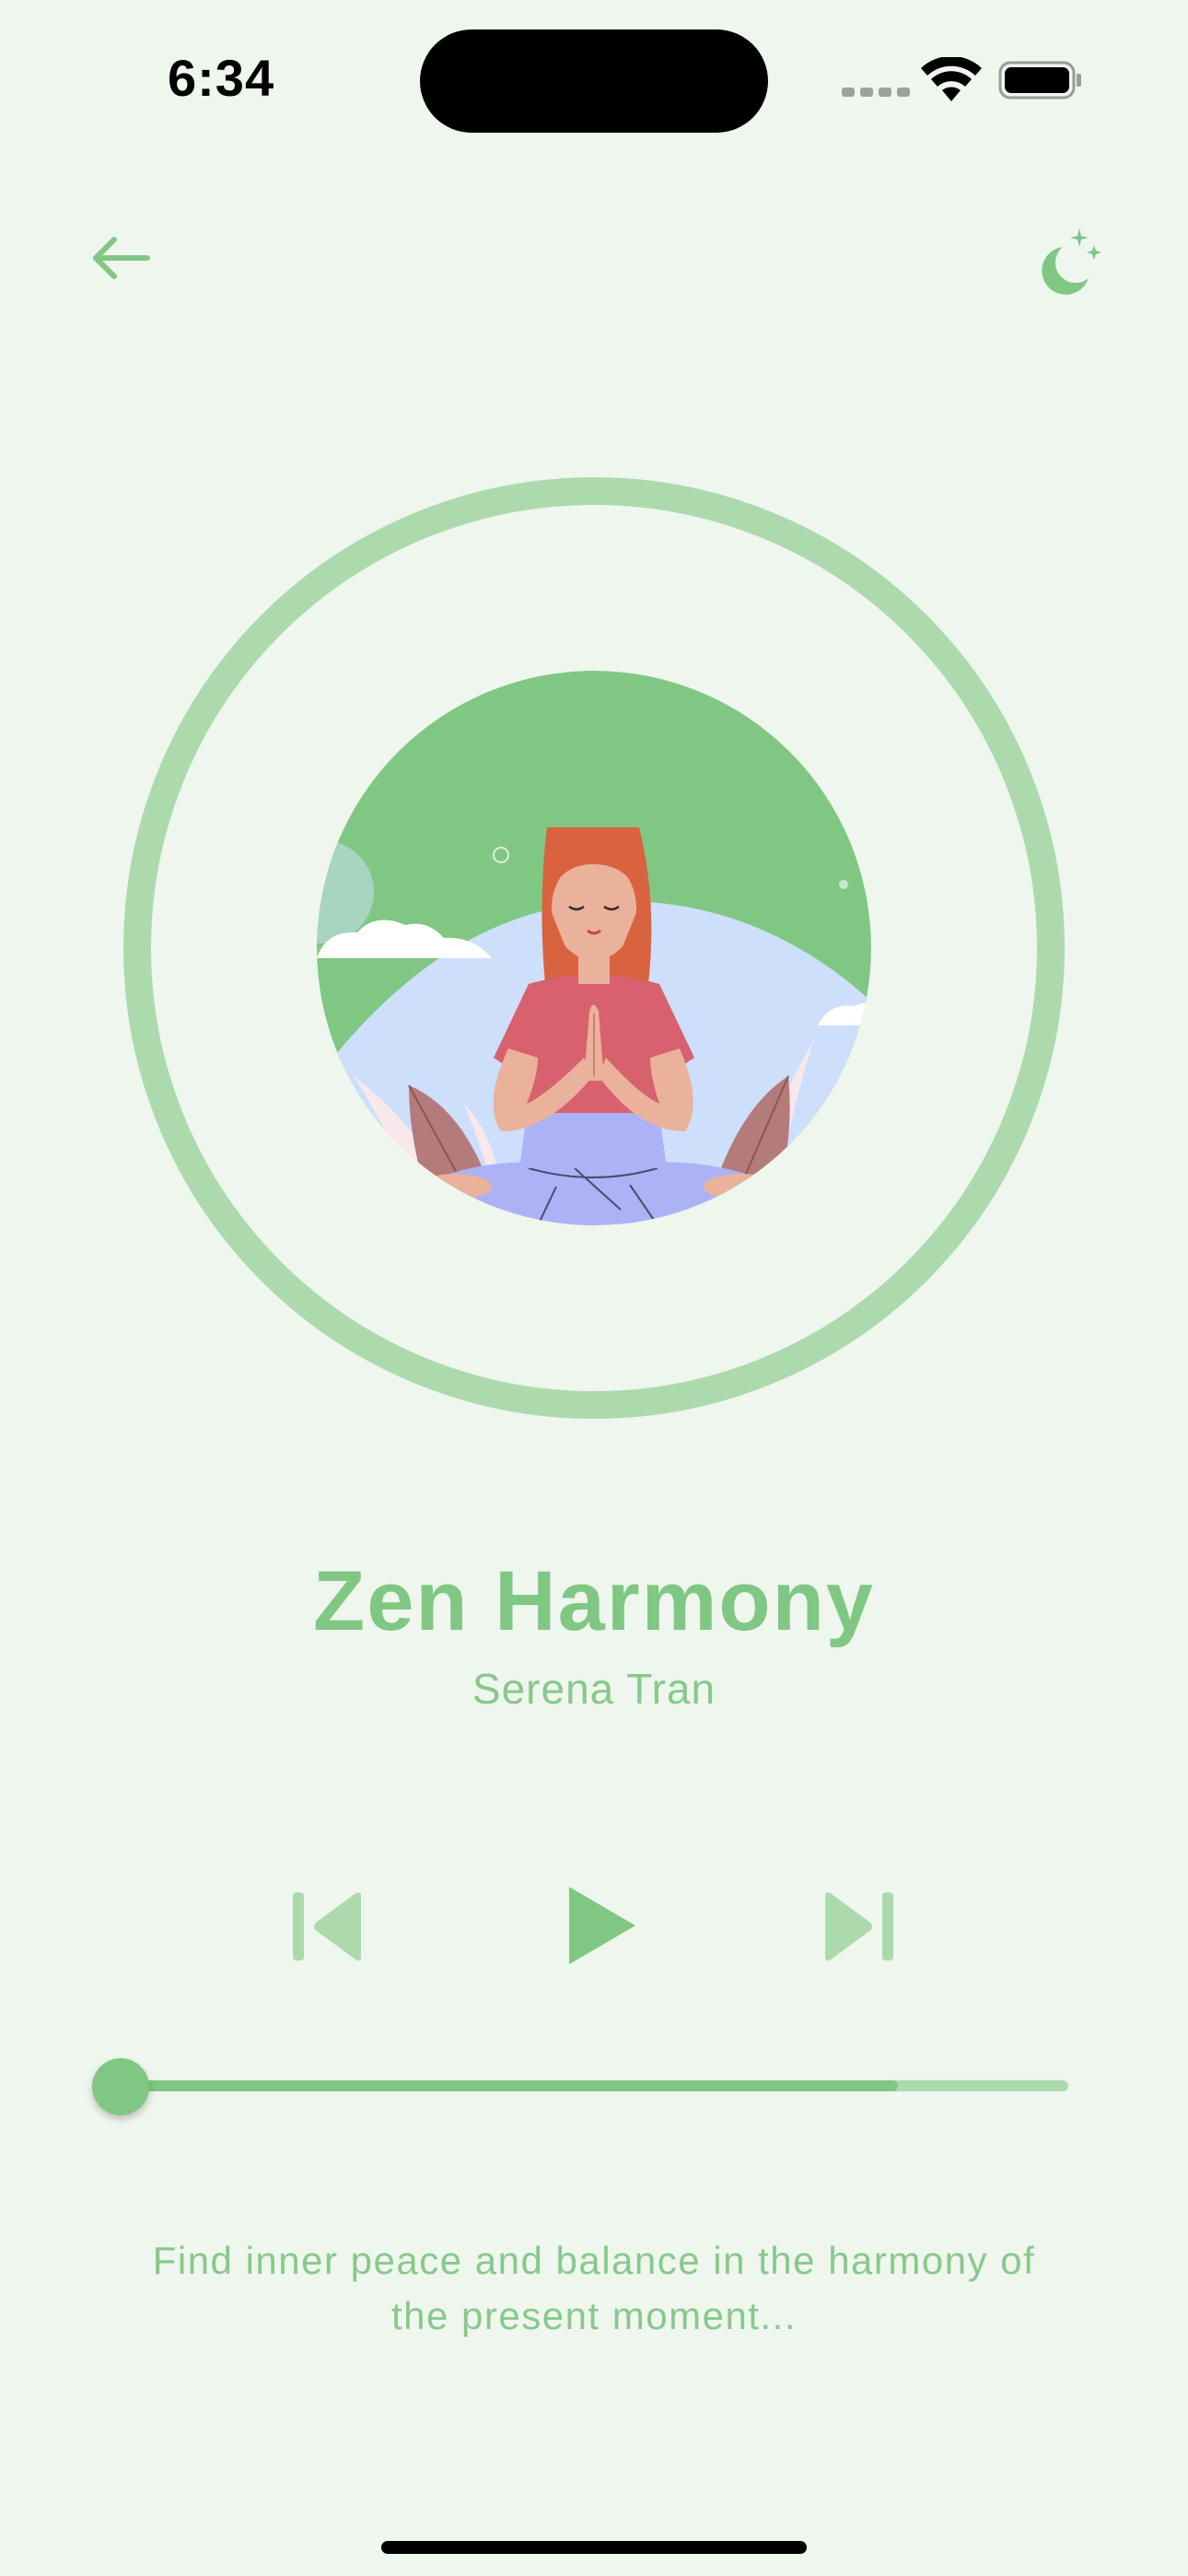 This screenshot has height=2576, width=1188. I want to click on moon-stars-icon, so click(1071, 261).